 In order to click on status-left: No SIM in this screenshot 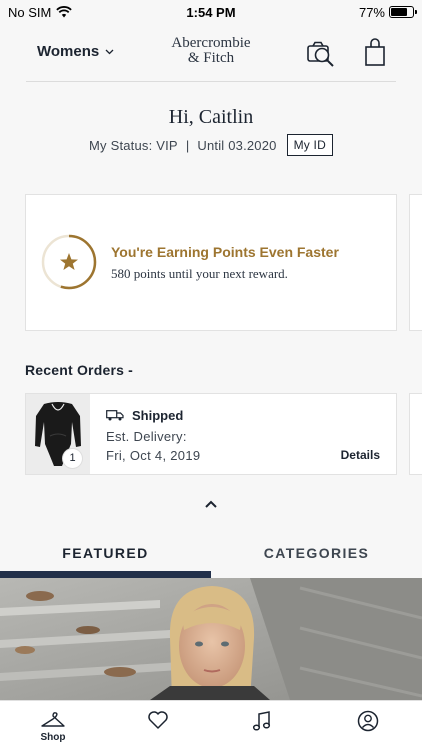, I will do `click(40, 12)`.